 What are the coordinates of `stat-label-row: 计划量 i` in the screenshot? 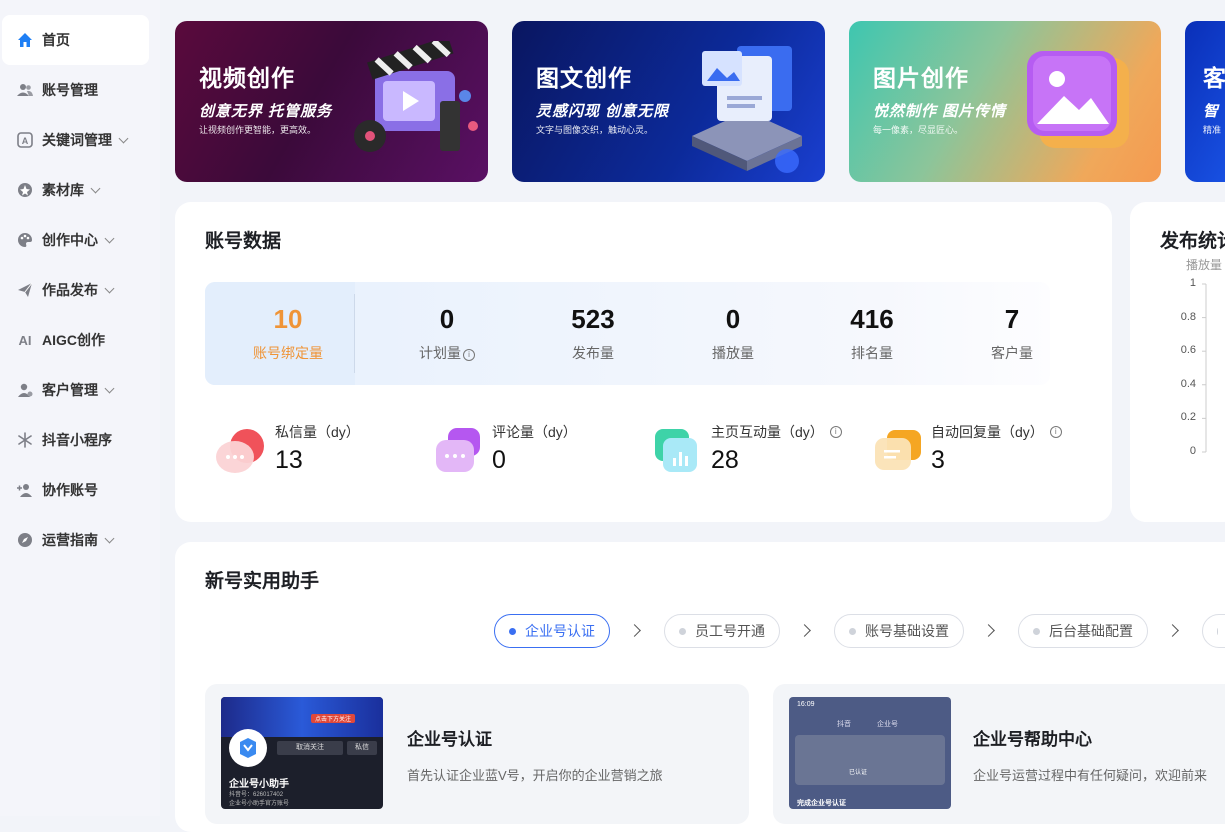 It's located at (447, 353).